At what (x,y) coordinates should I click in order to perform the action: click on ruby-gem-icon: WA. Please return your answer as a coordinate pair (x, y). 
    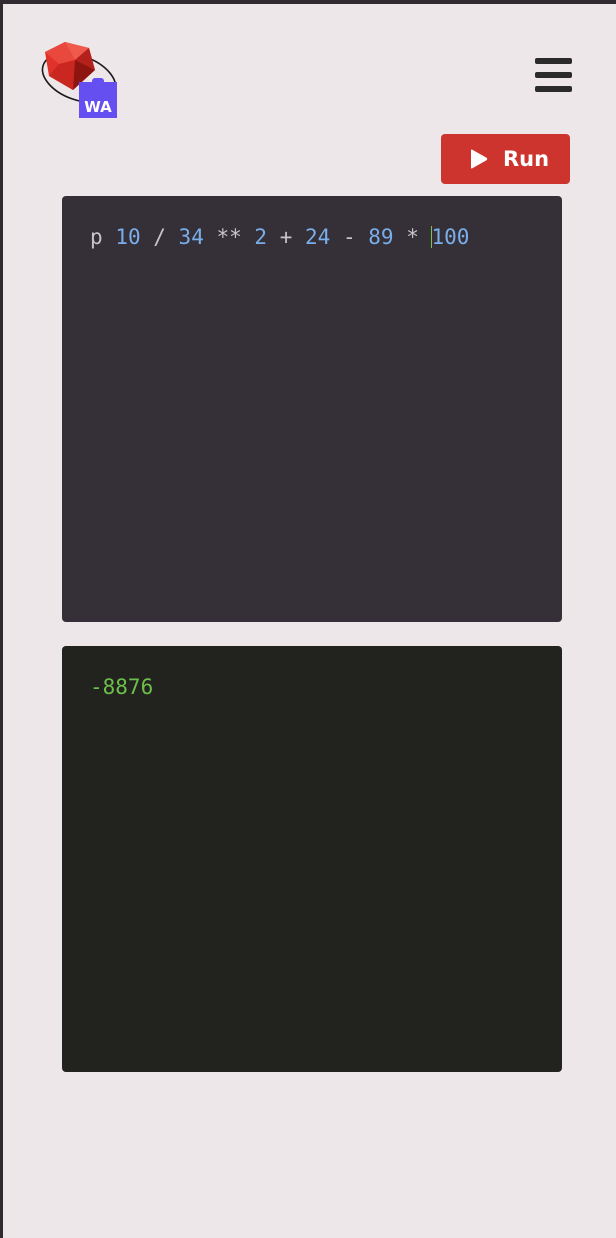
    Looking at the image, I should click on (79, 80).